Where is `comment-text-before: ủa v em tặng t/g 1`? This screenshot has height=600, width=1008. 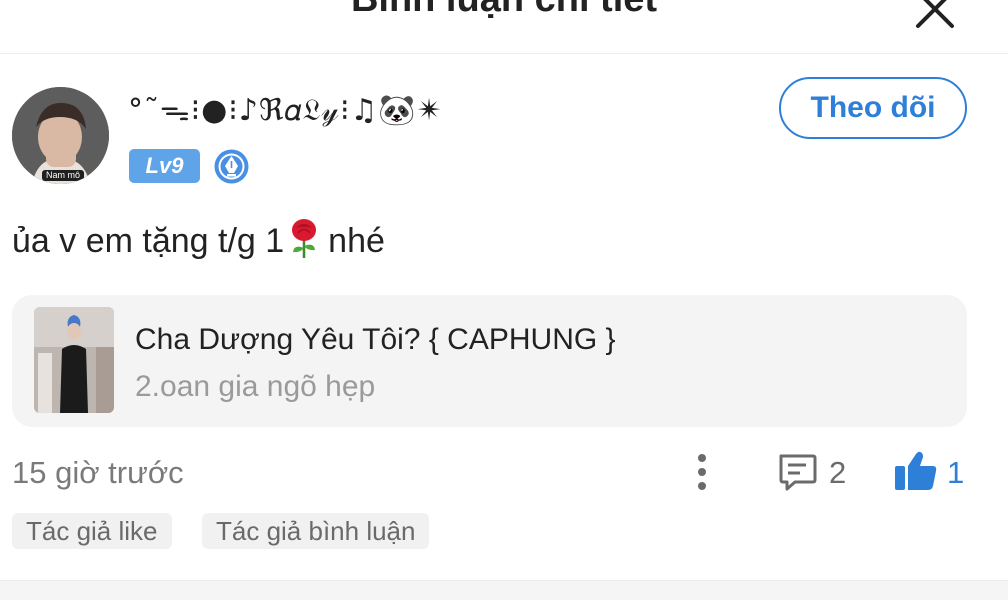
comment-text-before: ủa v em tặng t/g 1 is located at coordinates (148, 241).